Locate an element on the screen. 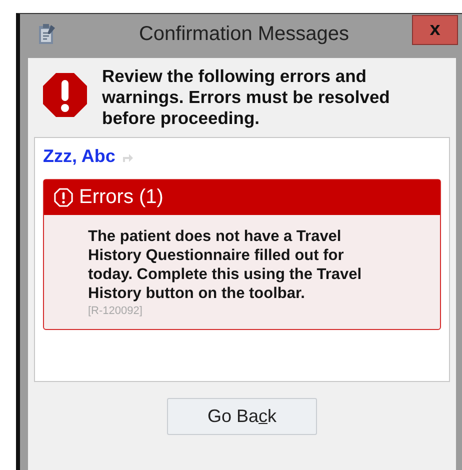 Image resolution: width=462 pixels, height=470 pixels. alert-icon is located at coordinates (63, 197).